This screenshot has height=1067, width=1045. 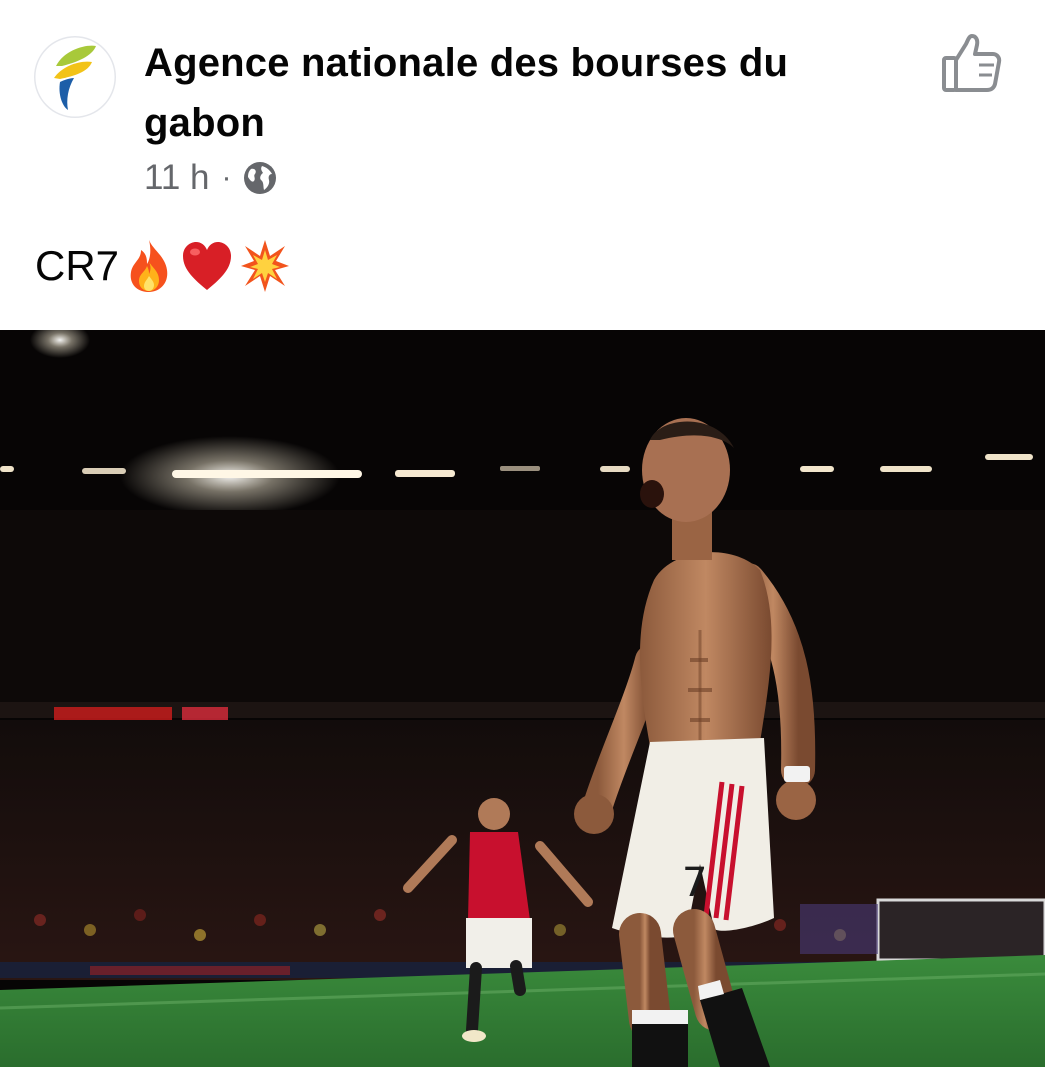 I want to click on page-name: Agence nationale des bourses du gabon, so click(x=524, y=93).